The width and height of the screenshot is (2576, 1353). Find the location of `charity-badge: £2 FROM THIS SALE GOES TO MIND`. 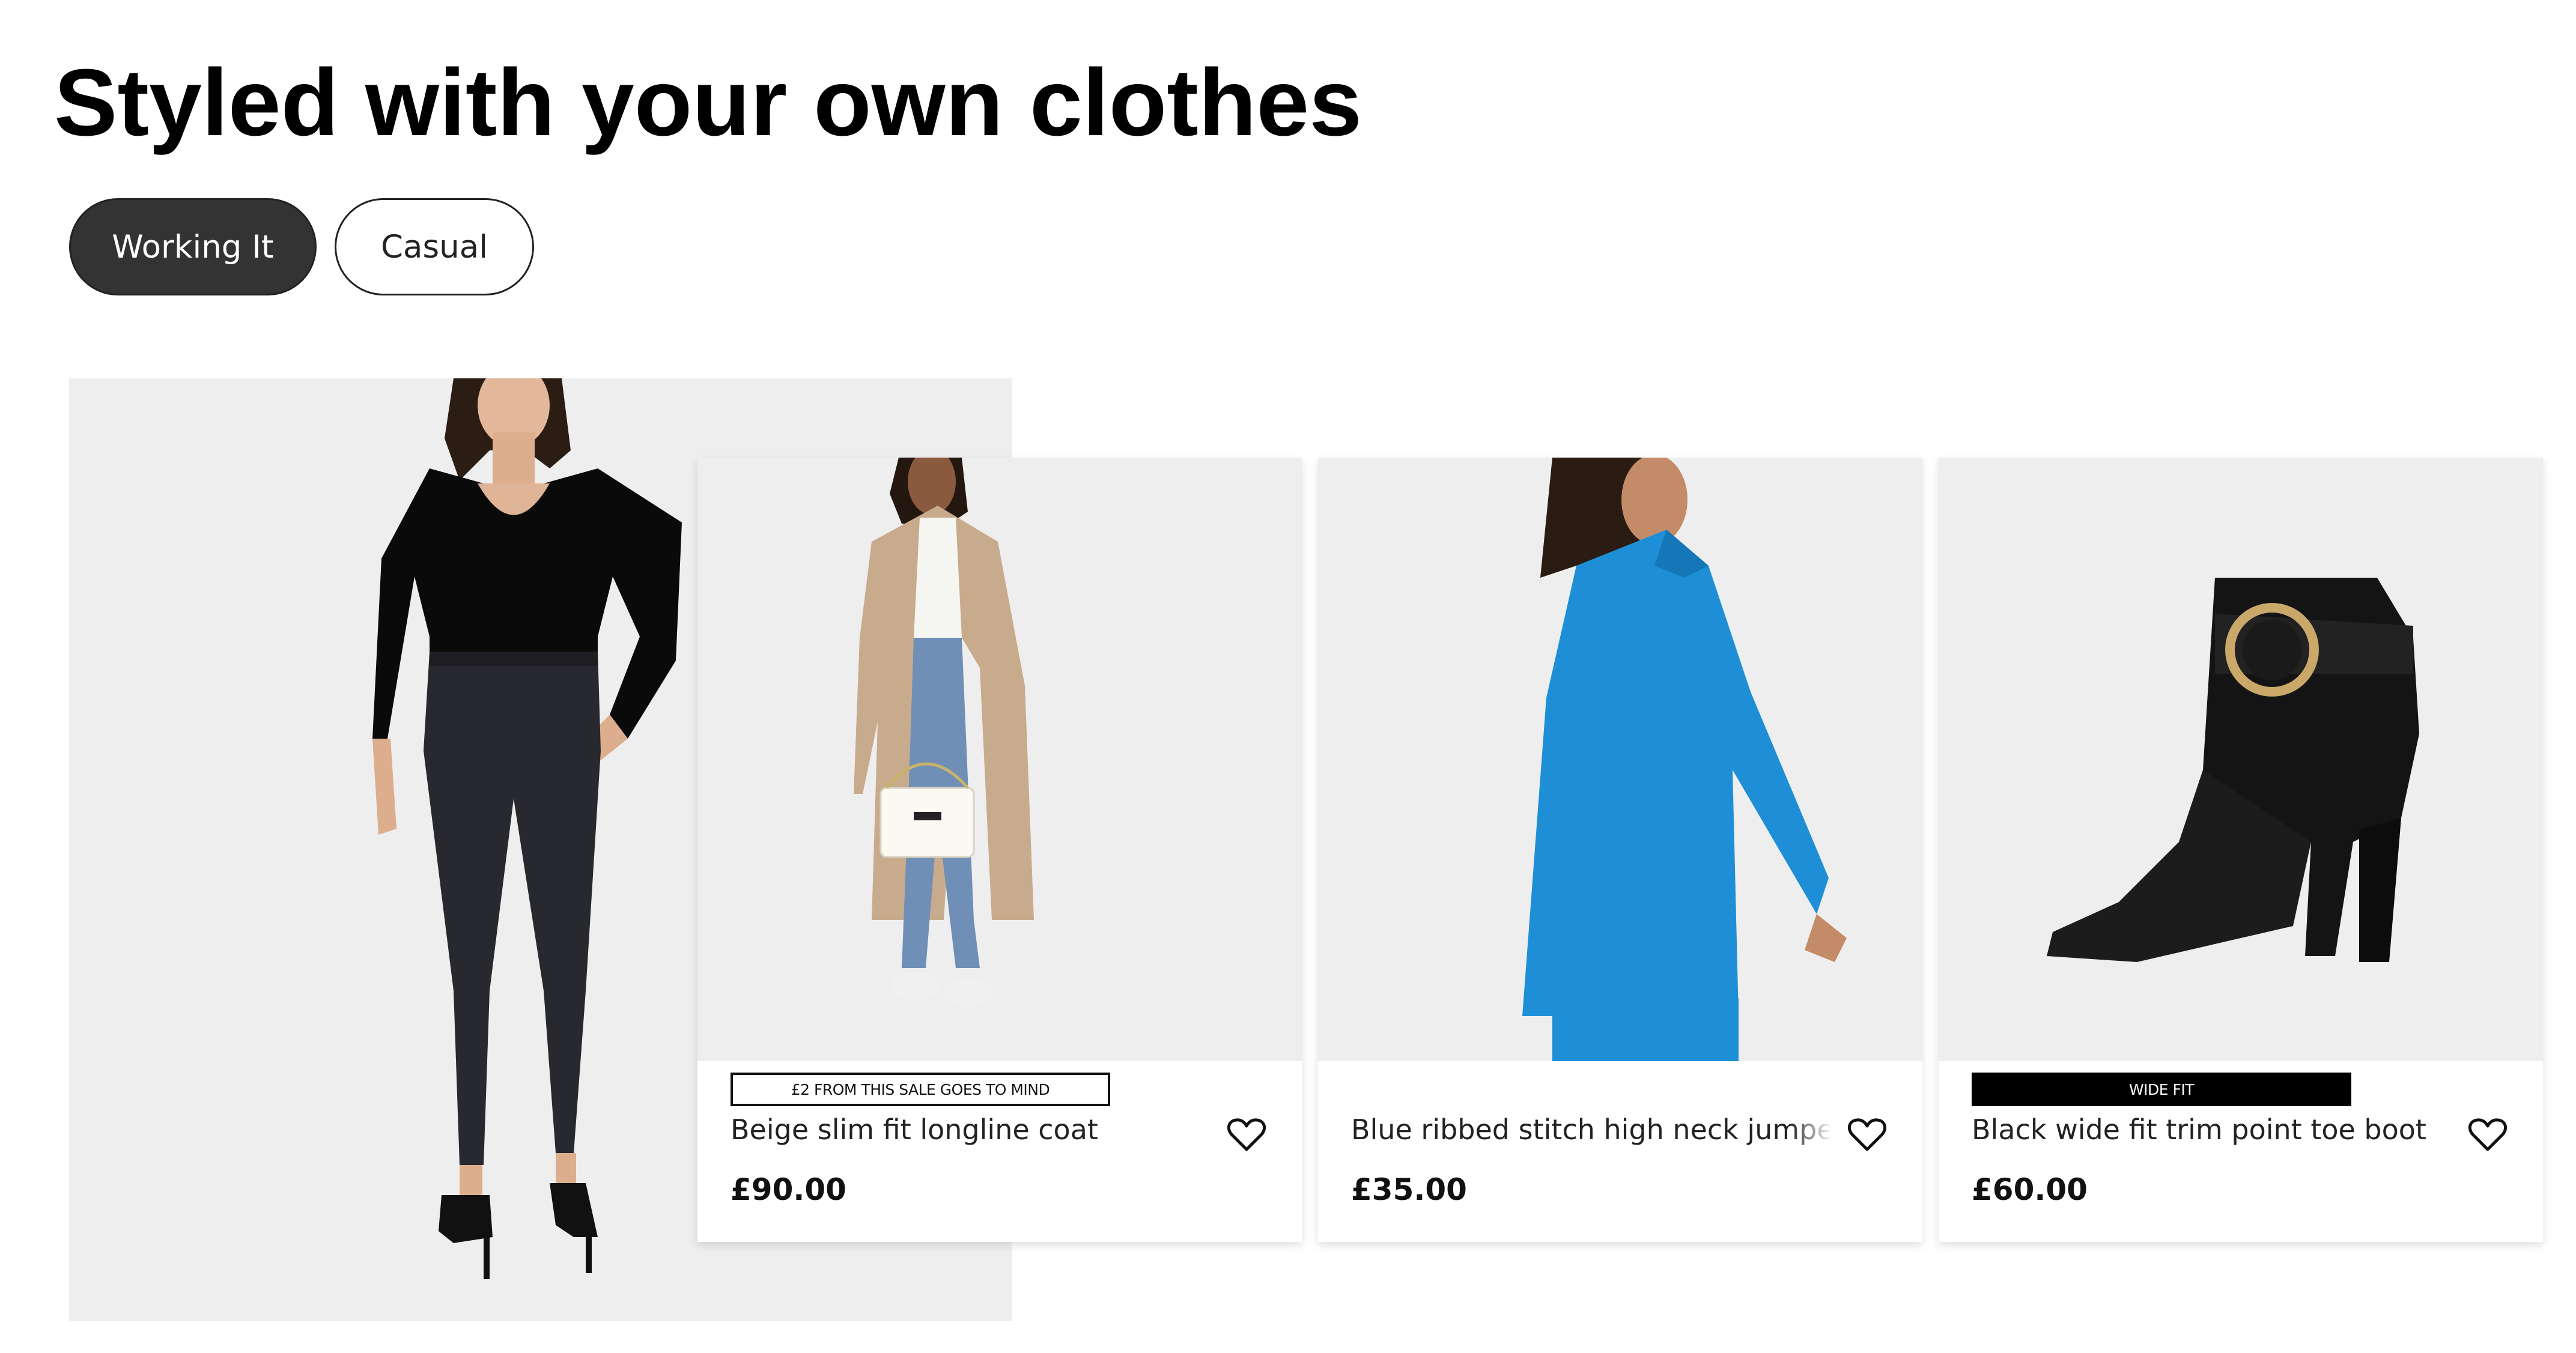

charity-badge: £2 FROM THIS SALE GOES TO MIND is located at coordinates (921, 1089).